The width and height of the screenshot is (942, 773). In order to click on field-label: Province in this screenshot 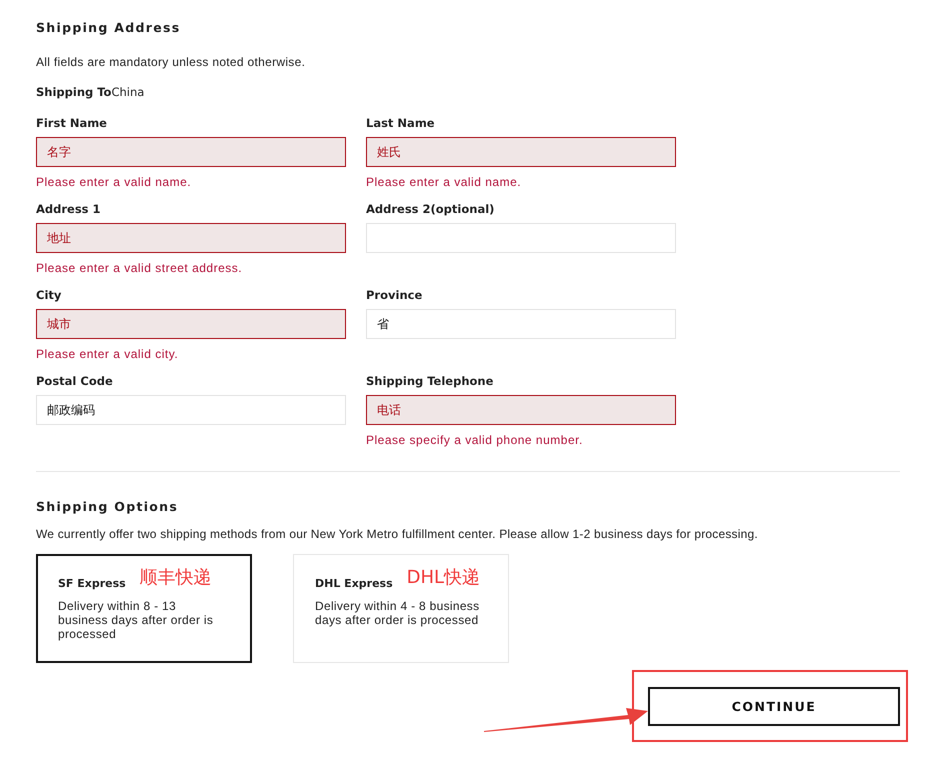, I will do `click(395, 295)`.